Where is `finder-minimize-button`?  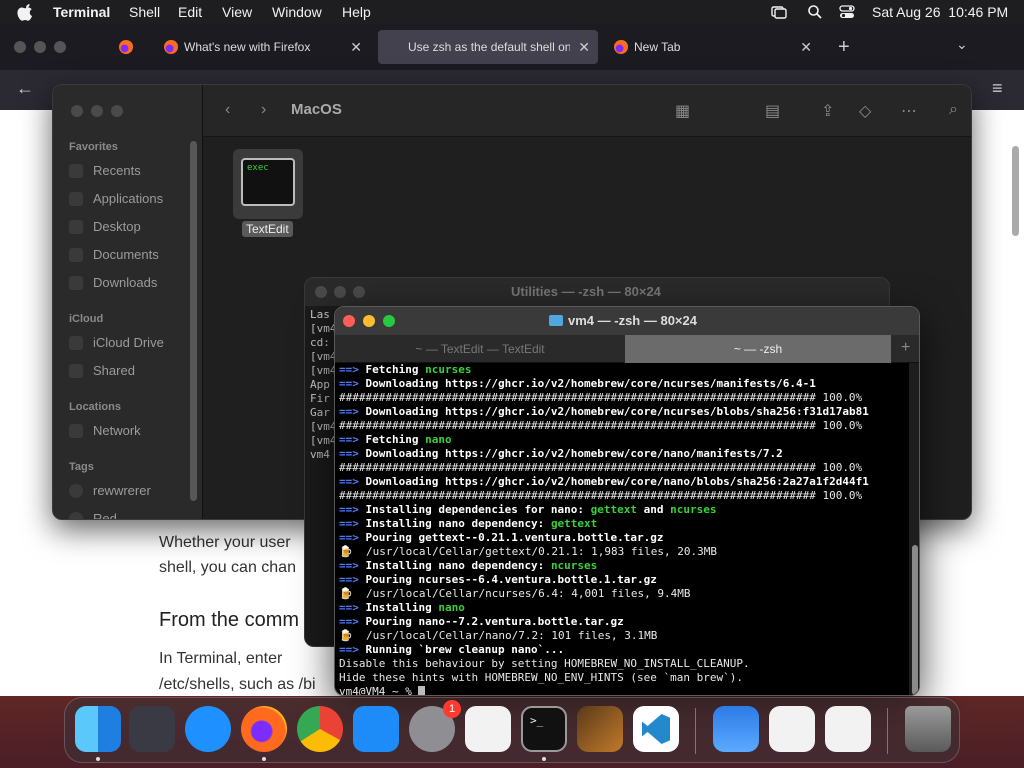 finder-minimize-button is located at coordinates (97, 111).